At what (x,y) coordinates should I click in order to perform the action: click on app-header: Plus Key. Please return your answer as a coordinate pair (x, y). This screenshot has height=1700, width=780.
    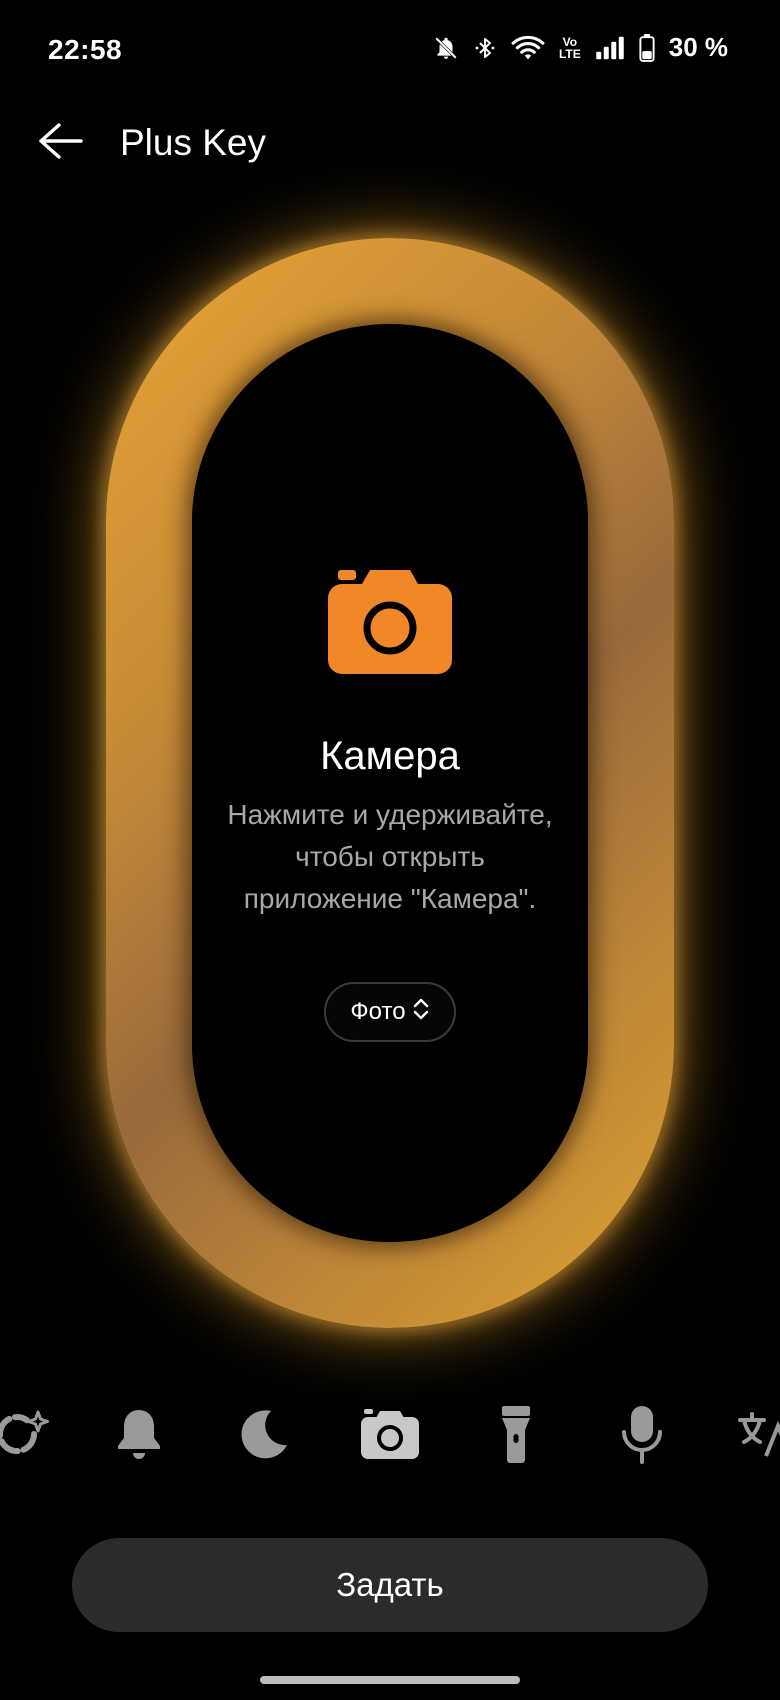
    Looking at the image, I should click on (390, 145).